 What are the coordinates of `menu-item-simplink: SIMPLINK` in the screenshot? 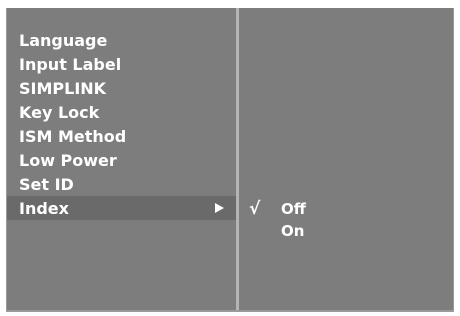 It's located at (121, 88).